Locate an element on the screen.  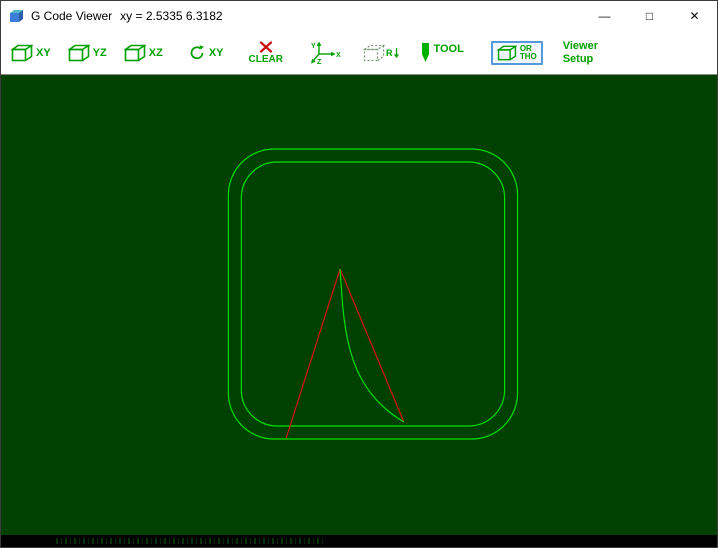
window-title: G Code Viewer is located at coordinates (72, 16).